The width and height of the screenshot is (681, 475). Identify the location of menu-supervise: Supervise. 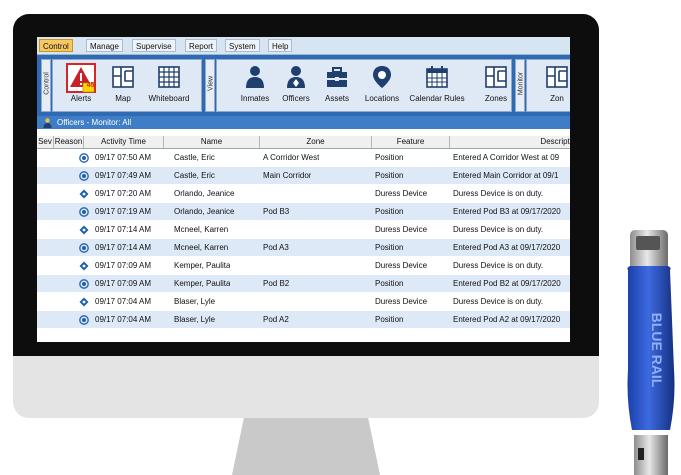
(154, 45).